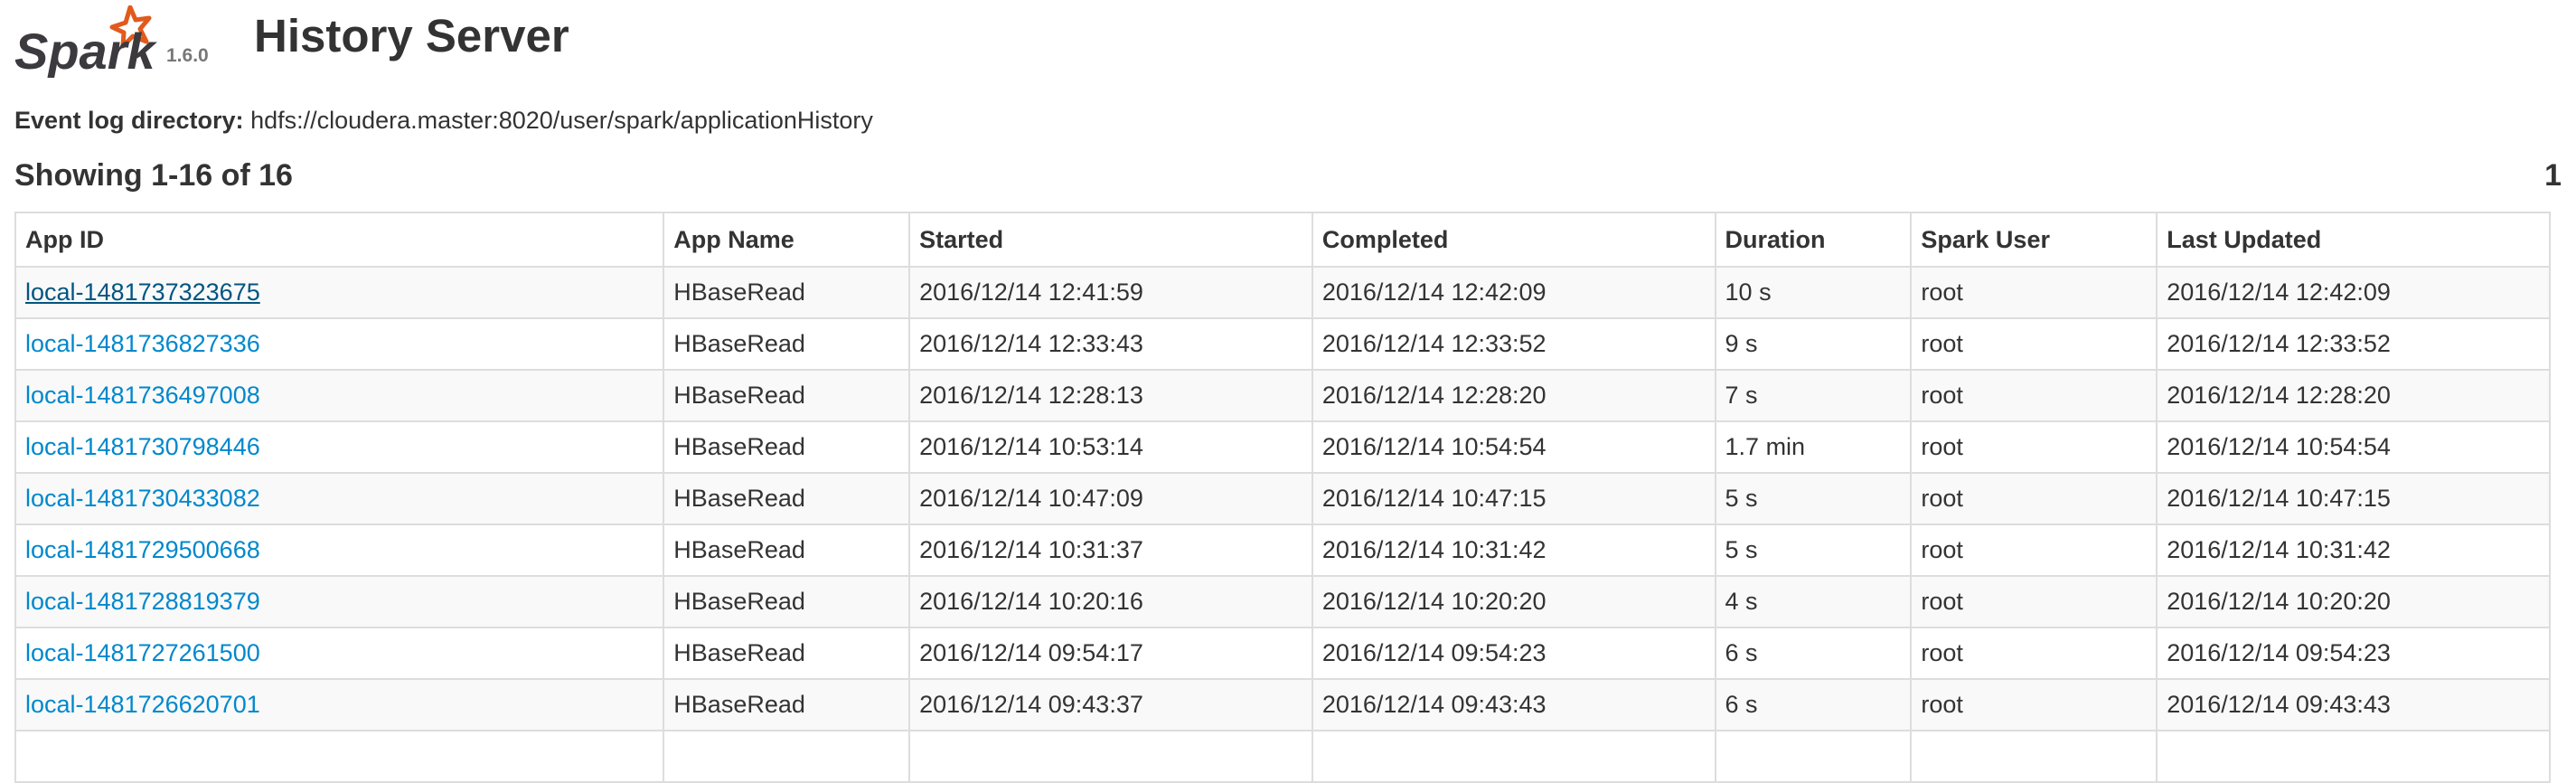 The height and width of the screenshot is (783, 2576). I want to click on started-cell: 2016/12/14 10:47:09, so click(1111, 499).